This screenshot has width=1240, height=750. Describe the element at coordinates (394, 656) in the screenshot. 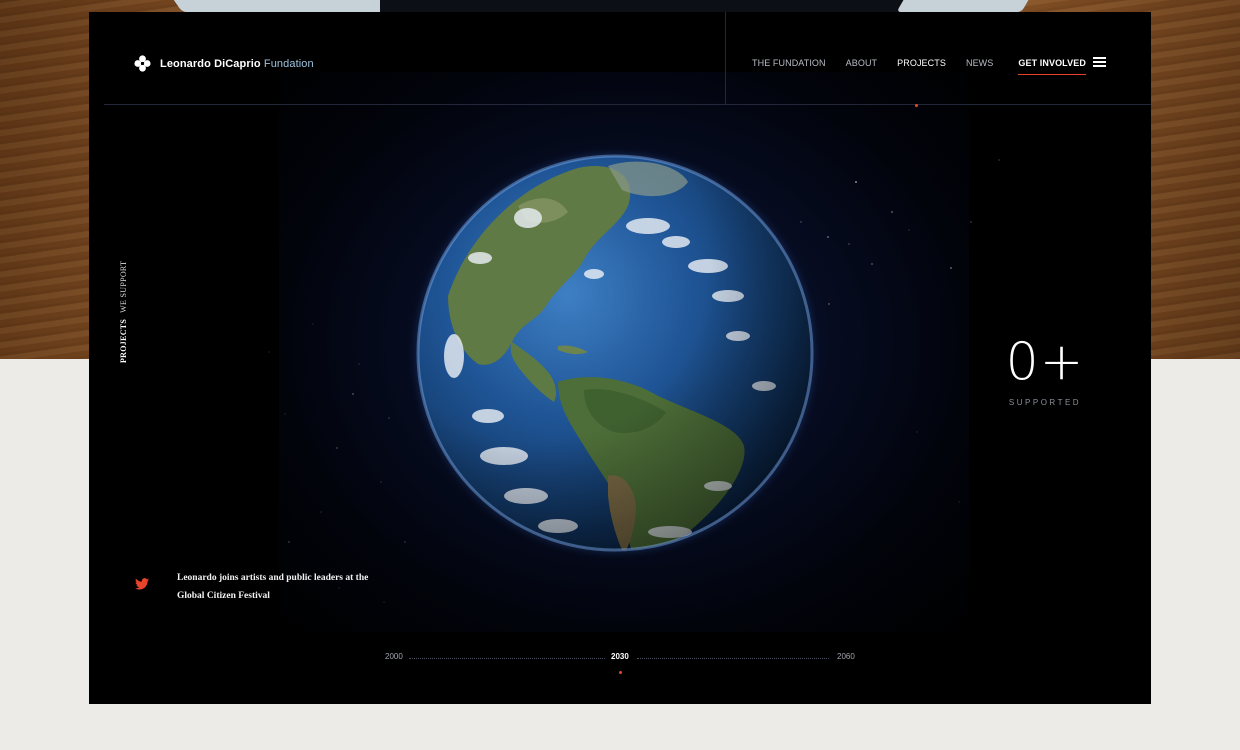

I see `timeline-year-start: 2000` at that location.